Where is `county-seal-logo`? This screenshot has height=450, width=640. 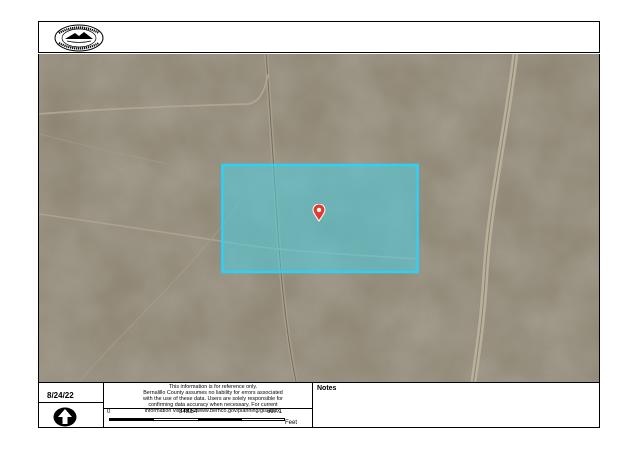
county-seal-logo is located at coordinates (79, 38).